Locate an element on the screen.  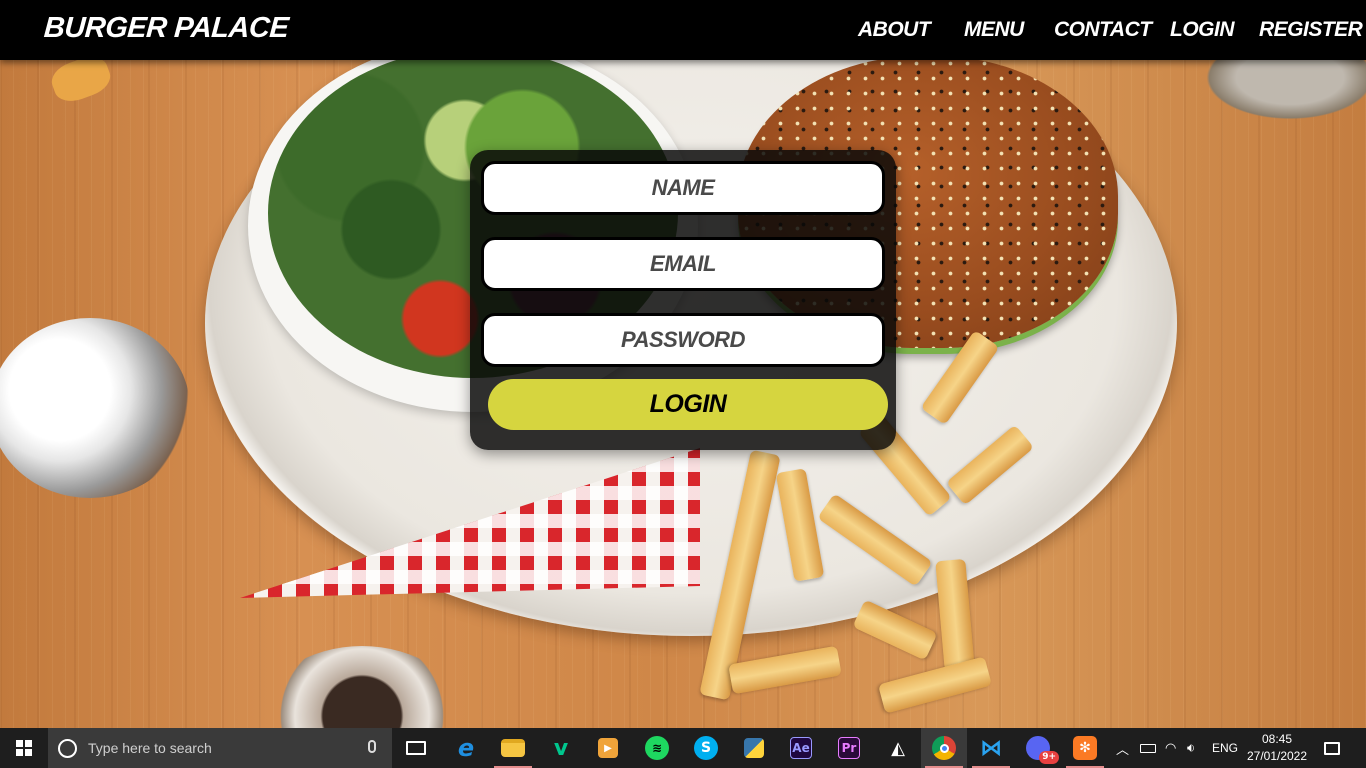
taskbar-file-explorer is located at coordinates (513, 748).